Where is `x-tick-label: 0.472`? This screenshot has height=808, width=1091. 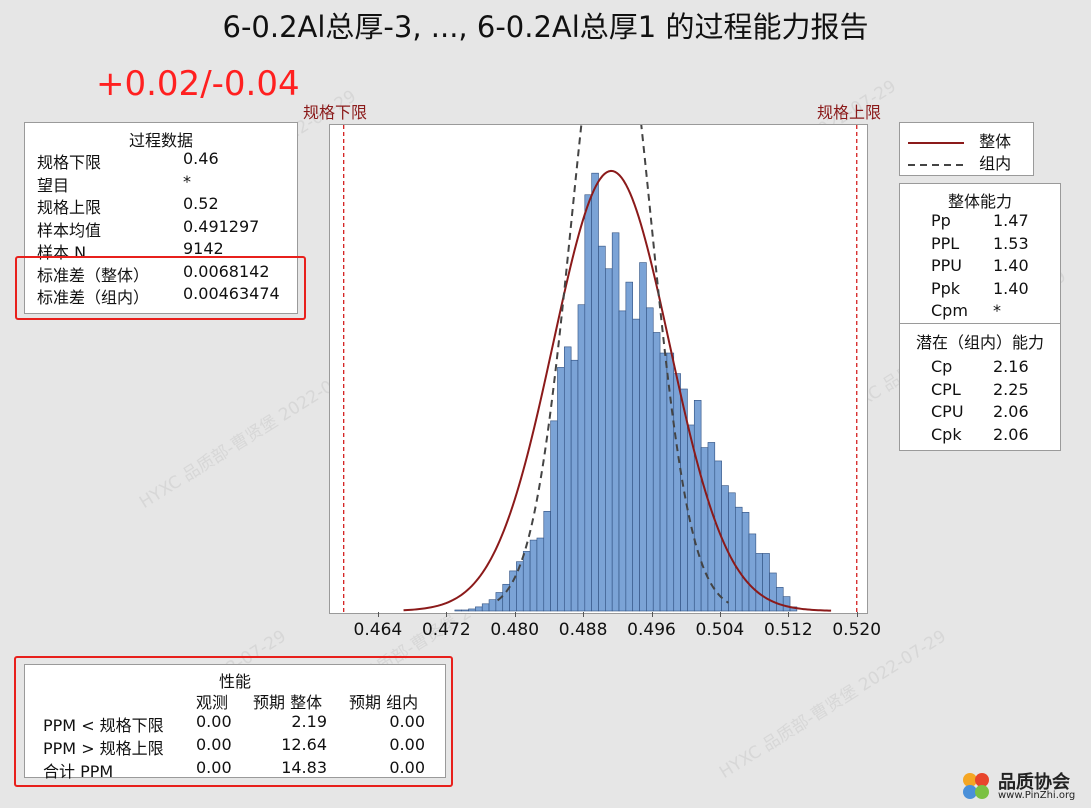
x-tick-label: 0.472 is located at coordinates (446, 630).